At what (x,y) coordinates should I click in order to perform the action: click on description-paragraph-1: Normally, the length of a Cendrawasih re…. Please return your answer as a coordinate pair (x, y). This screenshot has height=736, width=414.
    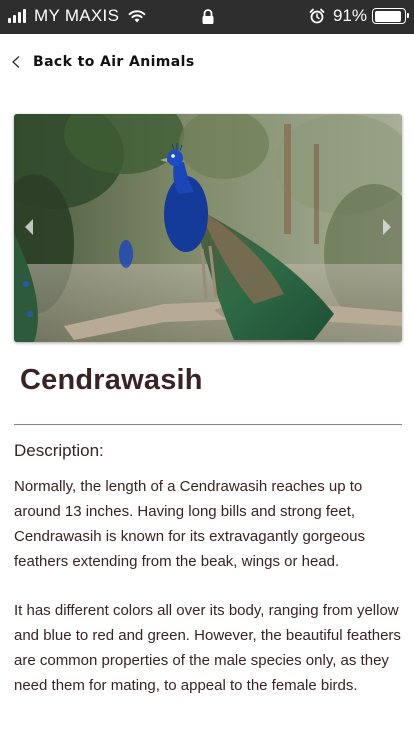
    Looking at the image, I should click on (190, 524).